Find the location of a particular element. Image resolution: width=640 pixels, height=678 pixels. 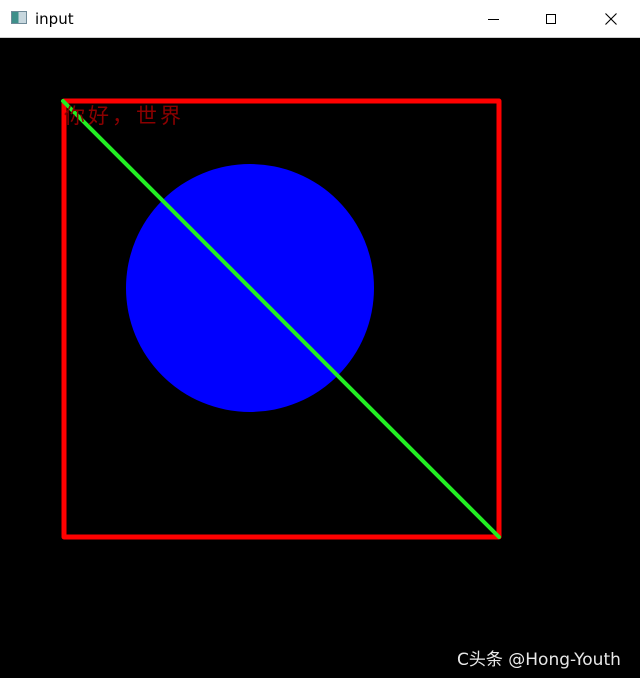

window-title: input is located at coordinates (54, 19).